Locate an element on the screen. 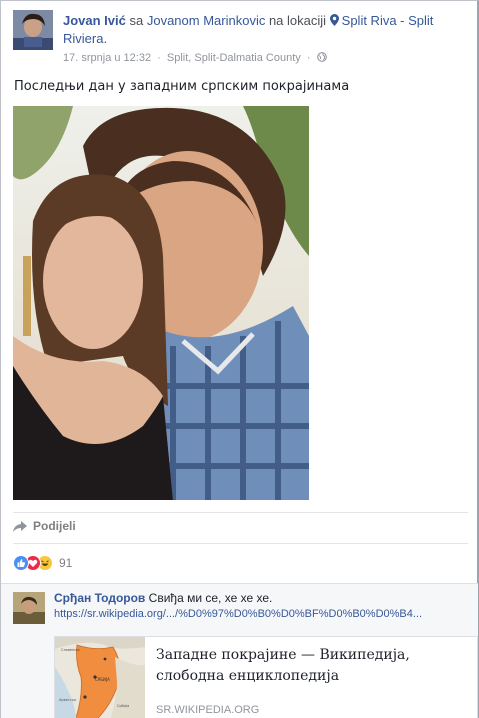 Image resolution: width=479 pixels, height=718 pixels. actions-divider-top is located at coordinates (240, 512).